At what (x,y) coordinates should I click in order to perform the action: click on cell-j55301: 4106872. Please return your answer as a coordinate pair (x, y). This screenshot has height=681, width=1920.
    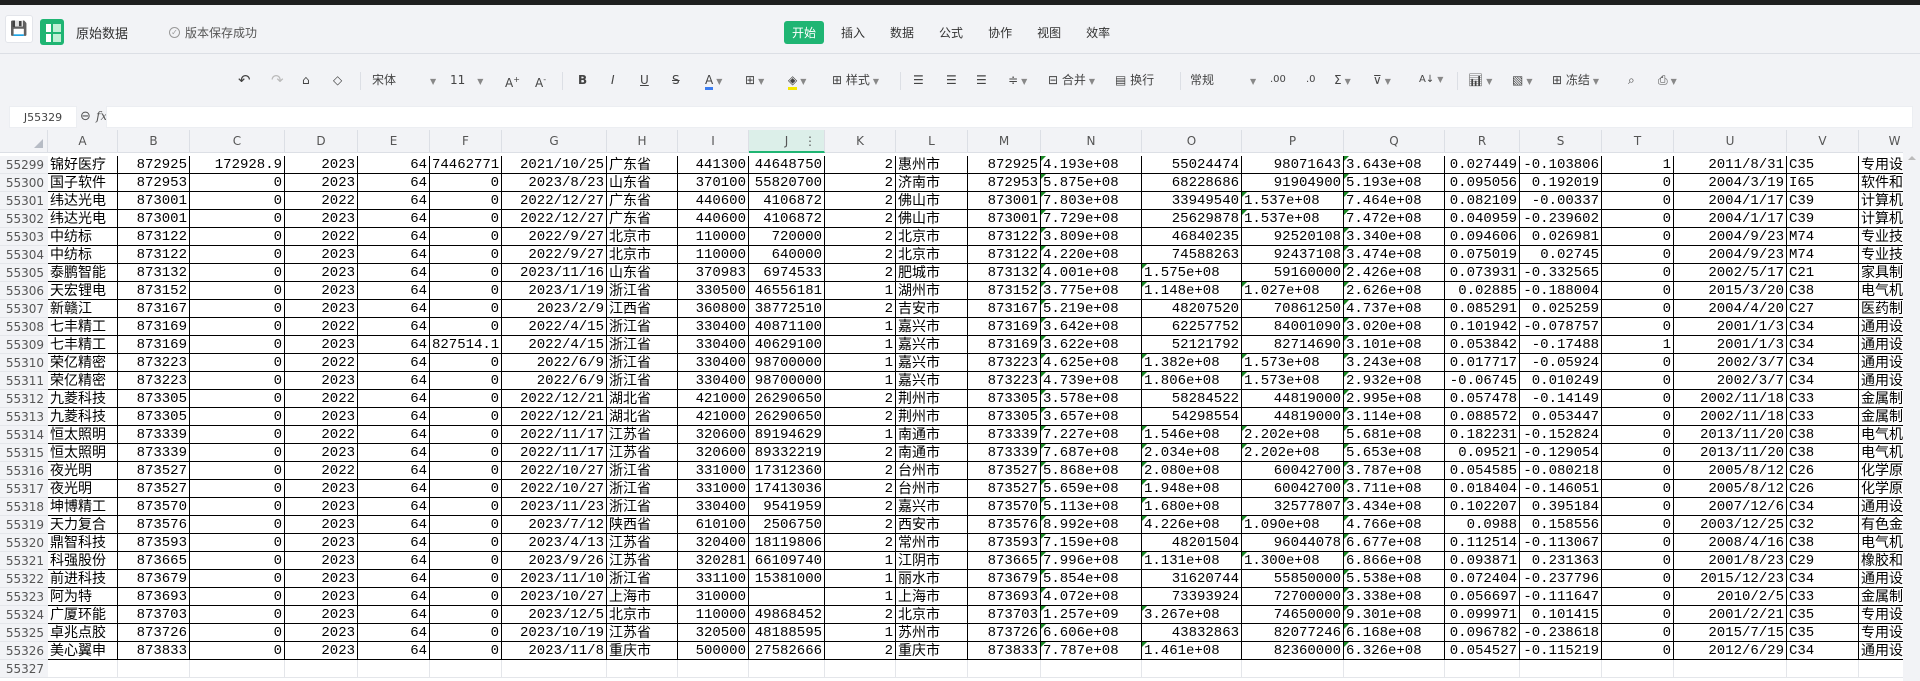
    Looking at the image, I should click on (787, 201).